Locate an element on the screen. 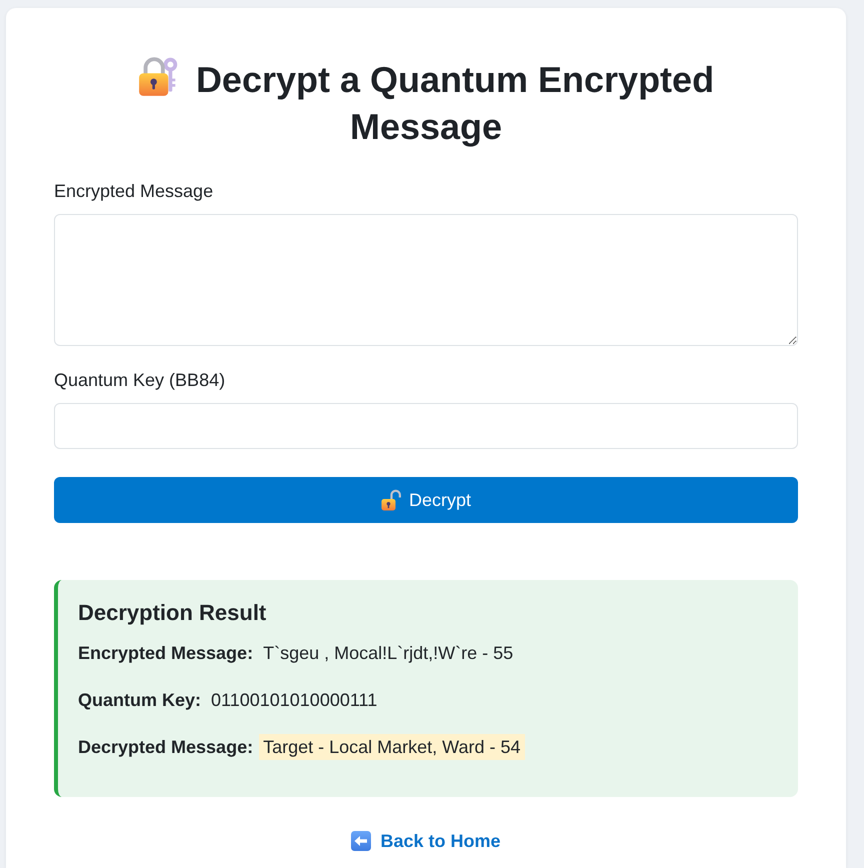 Image resolution: width=864 pixels, height=868 pixels. result-label: Decrypted Message: is located at coordinates (166, 747).